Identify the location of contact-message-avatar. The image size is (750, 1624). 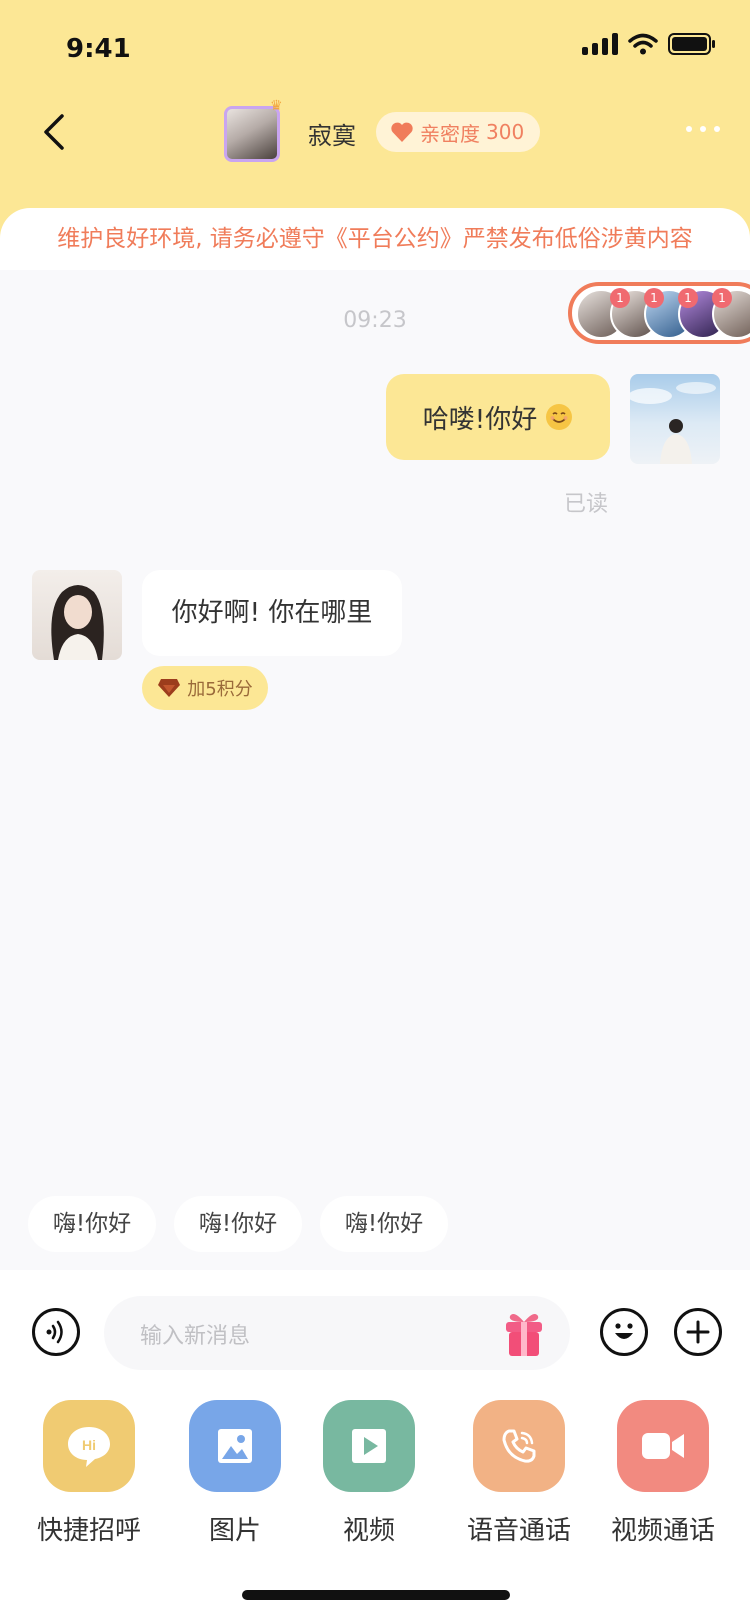
(77, 615).